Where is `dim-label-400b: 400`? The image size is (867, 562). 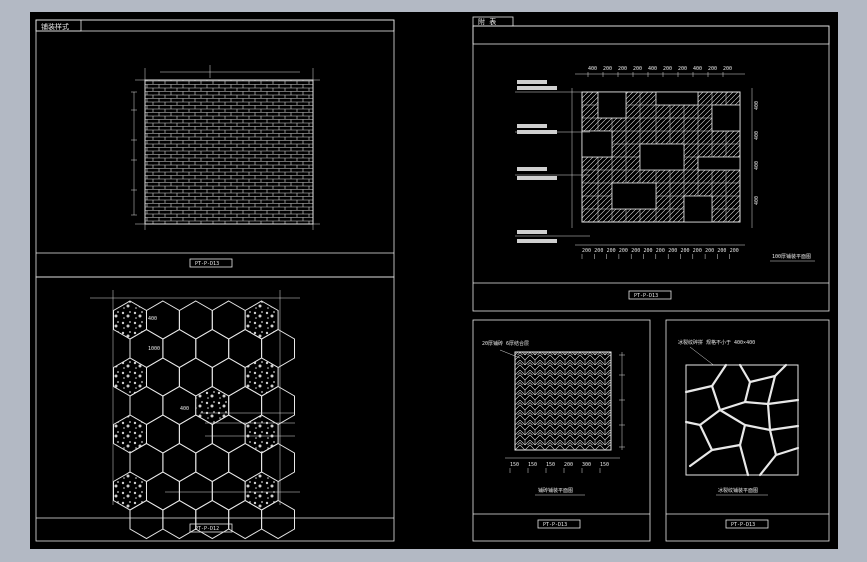
dim-label-400b: 400 is located at coordinates (184, 409).